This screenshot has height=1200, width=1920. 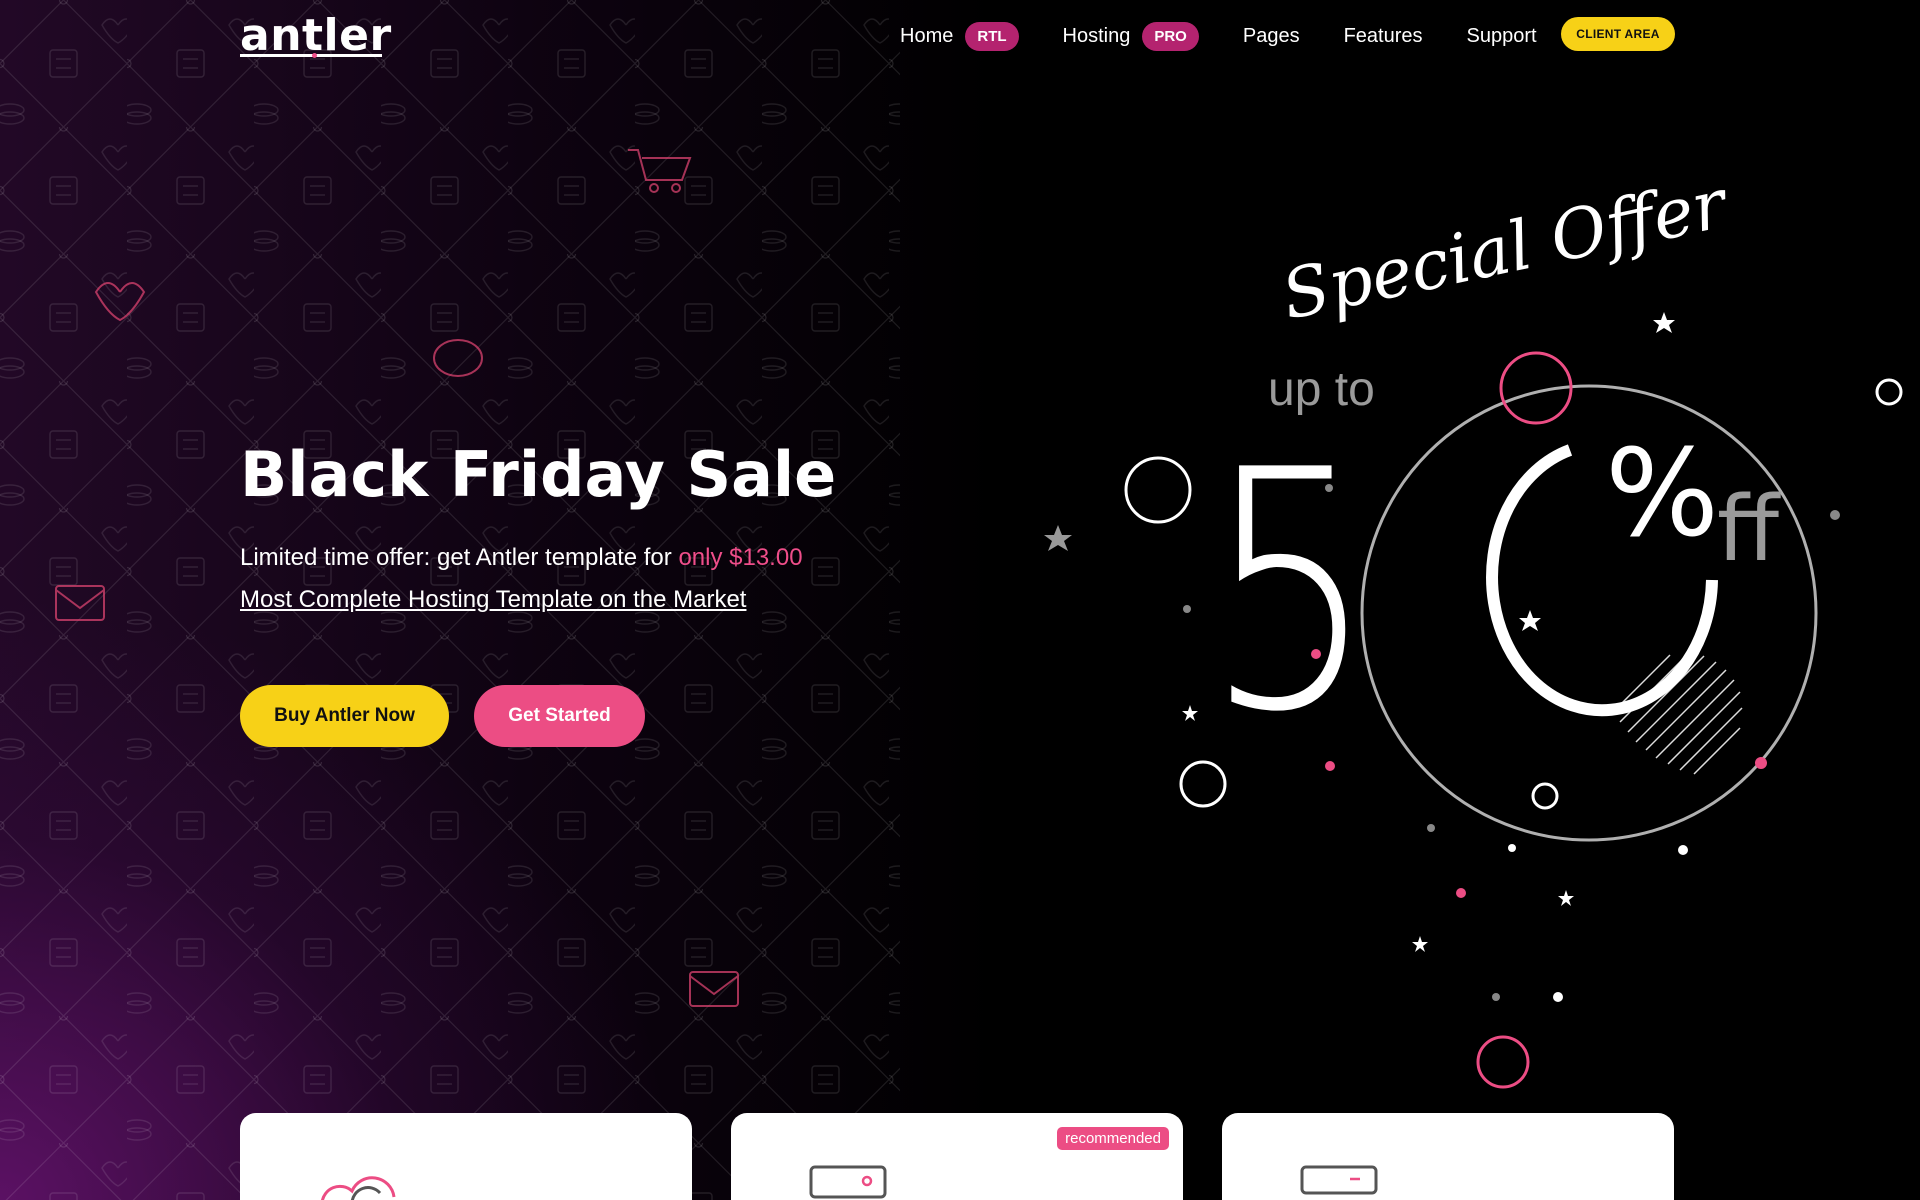 I want to click on nav-item-features: Features, so click(x=1383, y=36).